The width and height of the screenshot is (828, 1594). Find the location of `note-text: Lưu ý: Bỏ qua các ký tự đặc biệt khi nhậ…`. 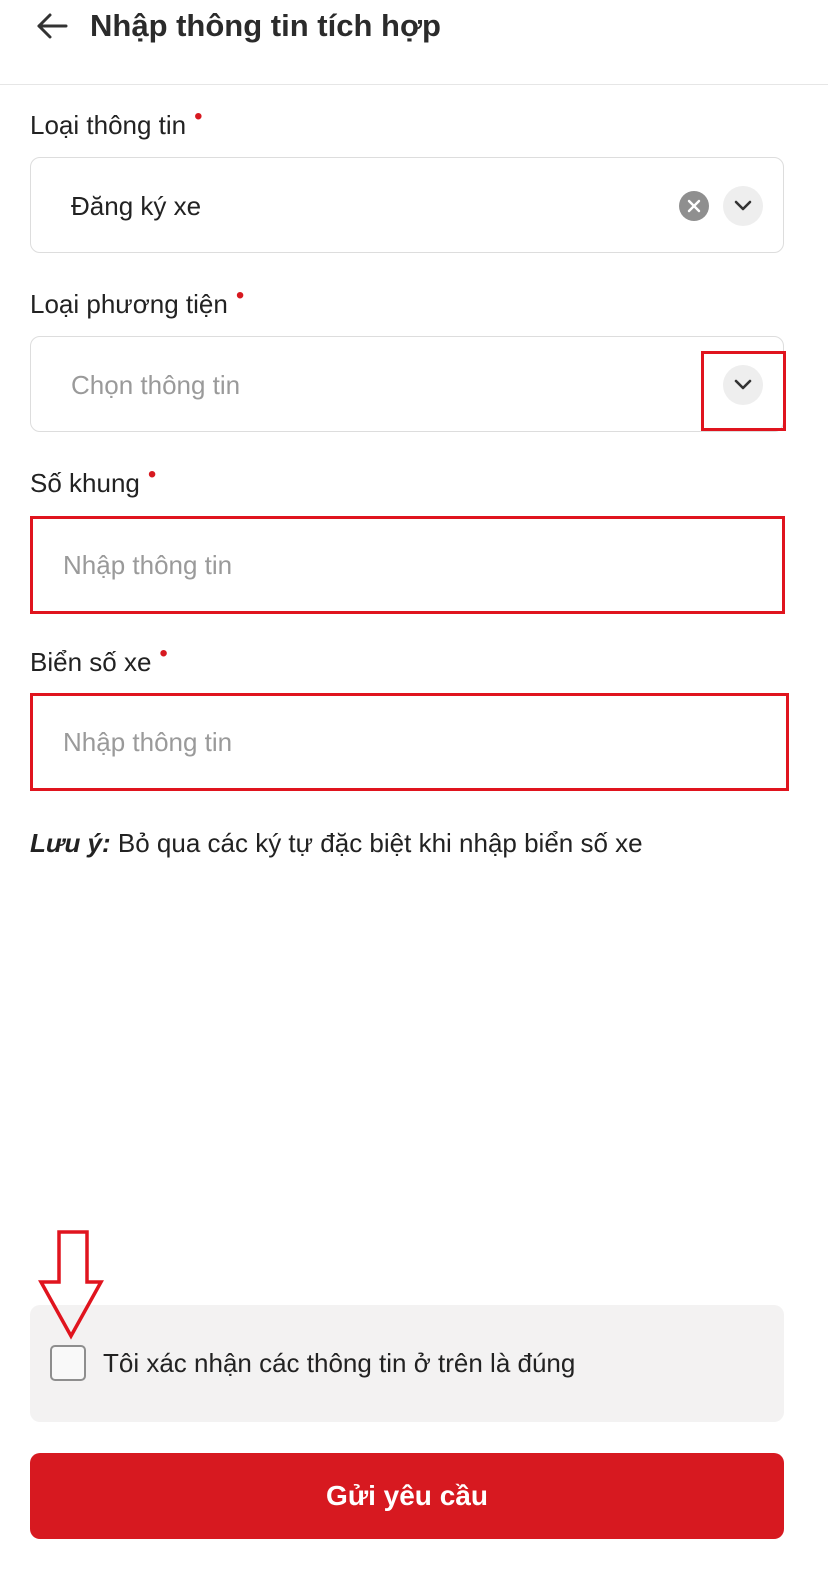

note-text: Lưu ý: Bỏ qua các ký tự đặc biệt khi nhậ… is located at coordinates (336, 843).